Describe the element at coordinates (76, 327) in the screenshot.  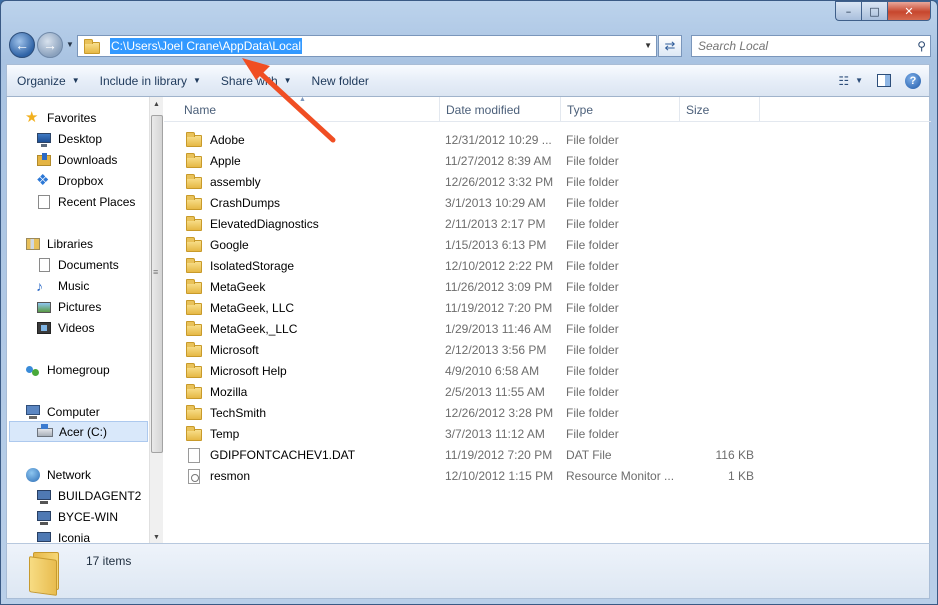
I see `nav-label: Videos` at that location.